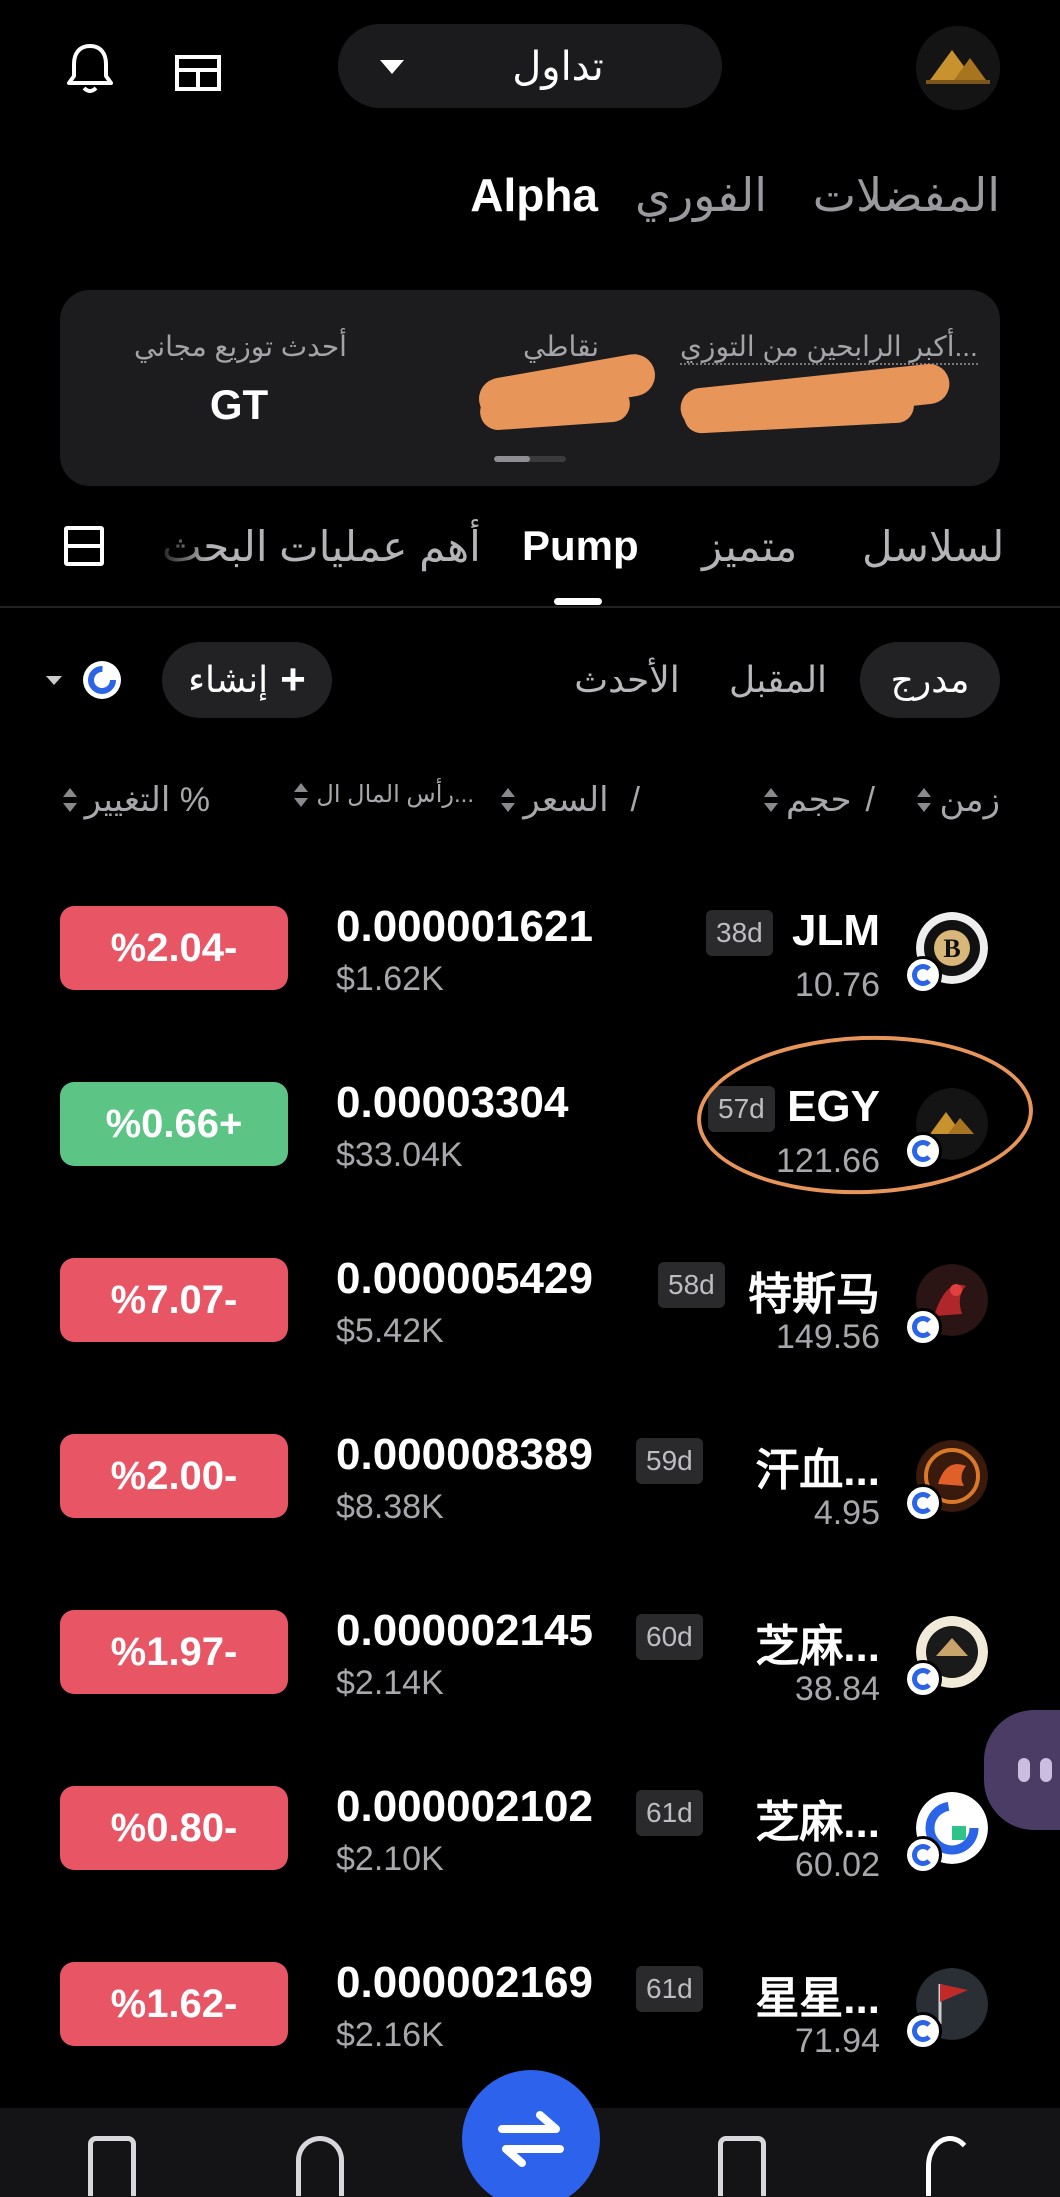 This screenshot has height=2197, width=1060. Describe the element at coordinates (669, 1637) in the screenshot. I see `token-age: 60d` at that location.